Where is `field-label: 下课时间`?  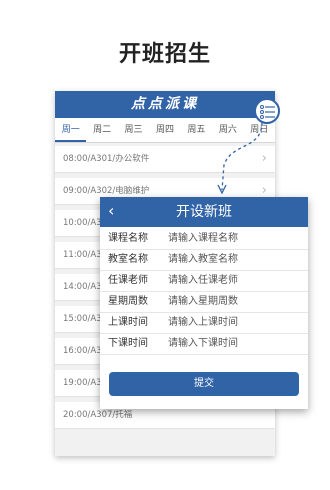 field-label: 下课时间 is located at coordinates (128, 343).